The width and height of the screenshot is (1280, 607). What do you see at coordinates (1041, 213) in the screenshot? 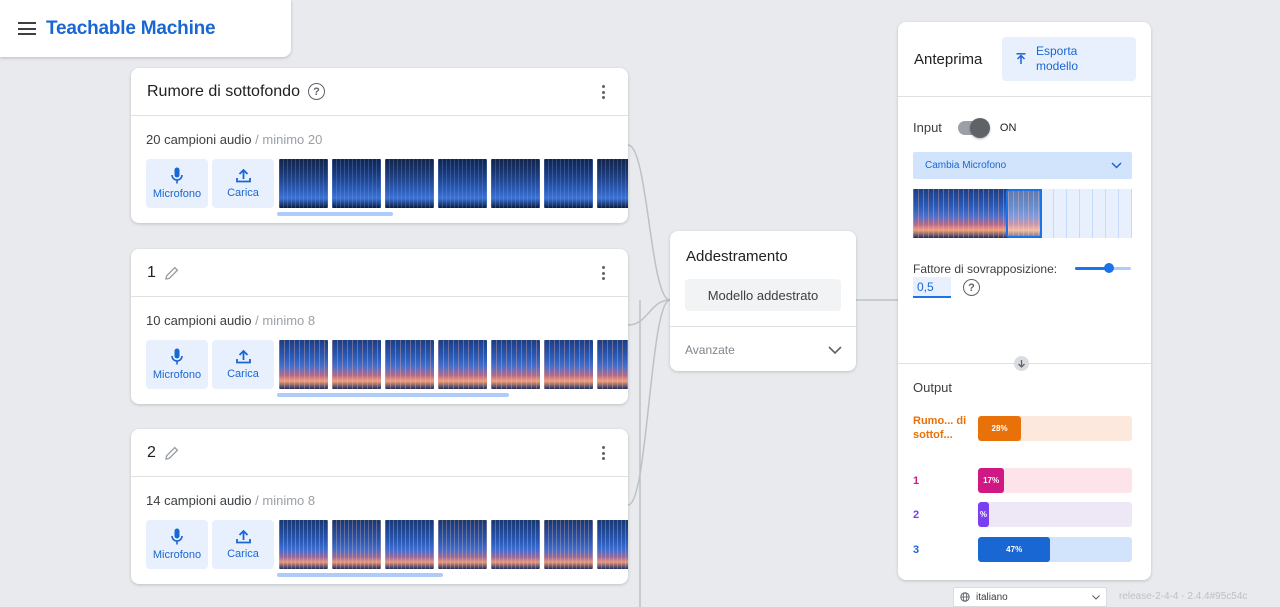
I see `spectrogram-playhead` at bounding box center [1041, 213].